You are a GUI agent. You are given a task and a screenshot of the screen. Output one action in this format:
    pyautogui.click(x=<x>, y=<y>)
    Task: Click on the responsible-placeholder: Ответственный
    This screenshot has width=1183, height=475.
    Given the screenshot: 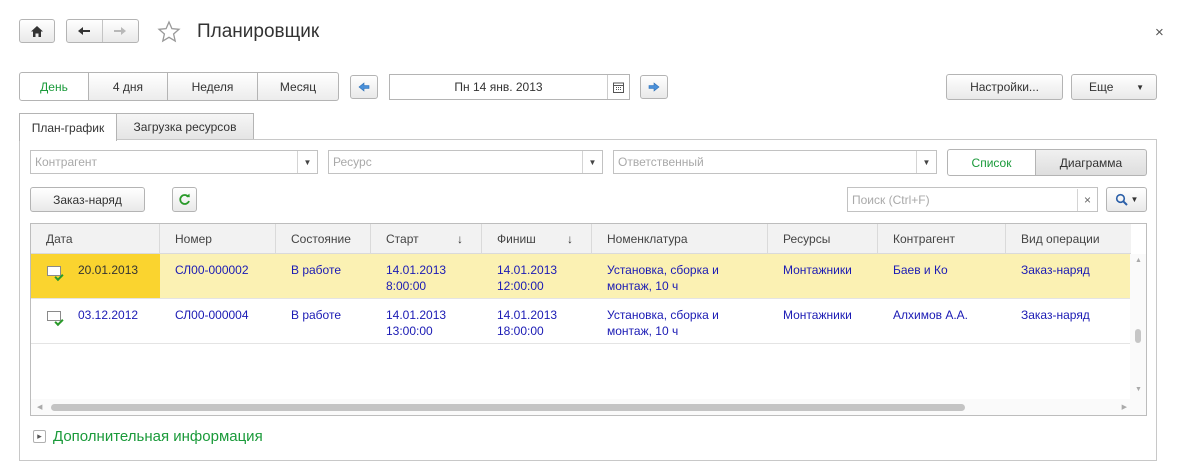 What is the action you would take?
    pyautogui.click(x=661, y=162)
    